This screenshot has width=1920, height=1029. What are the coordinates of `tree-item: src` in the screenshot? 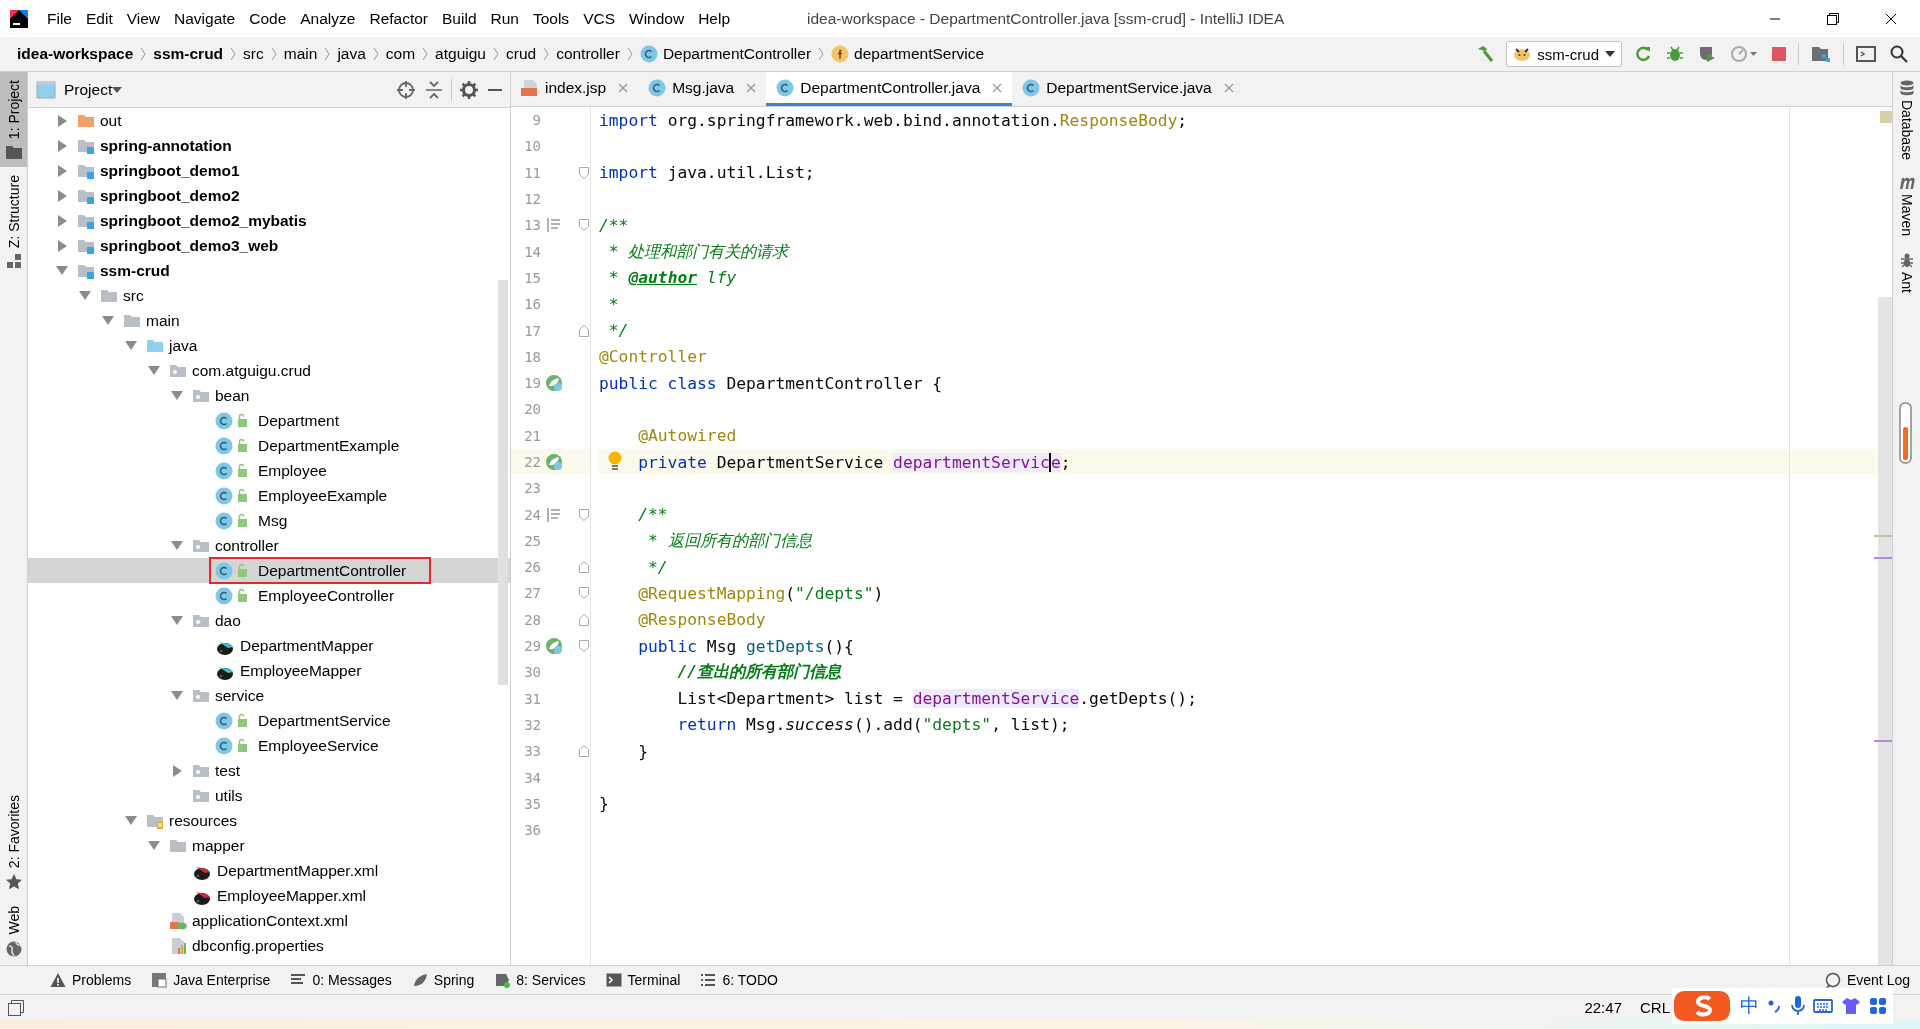 It's located at (269, 295).